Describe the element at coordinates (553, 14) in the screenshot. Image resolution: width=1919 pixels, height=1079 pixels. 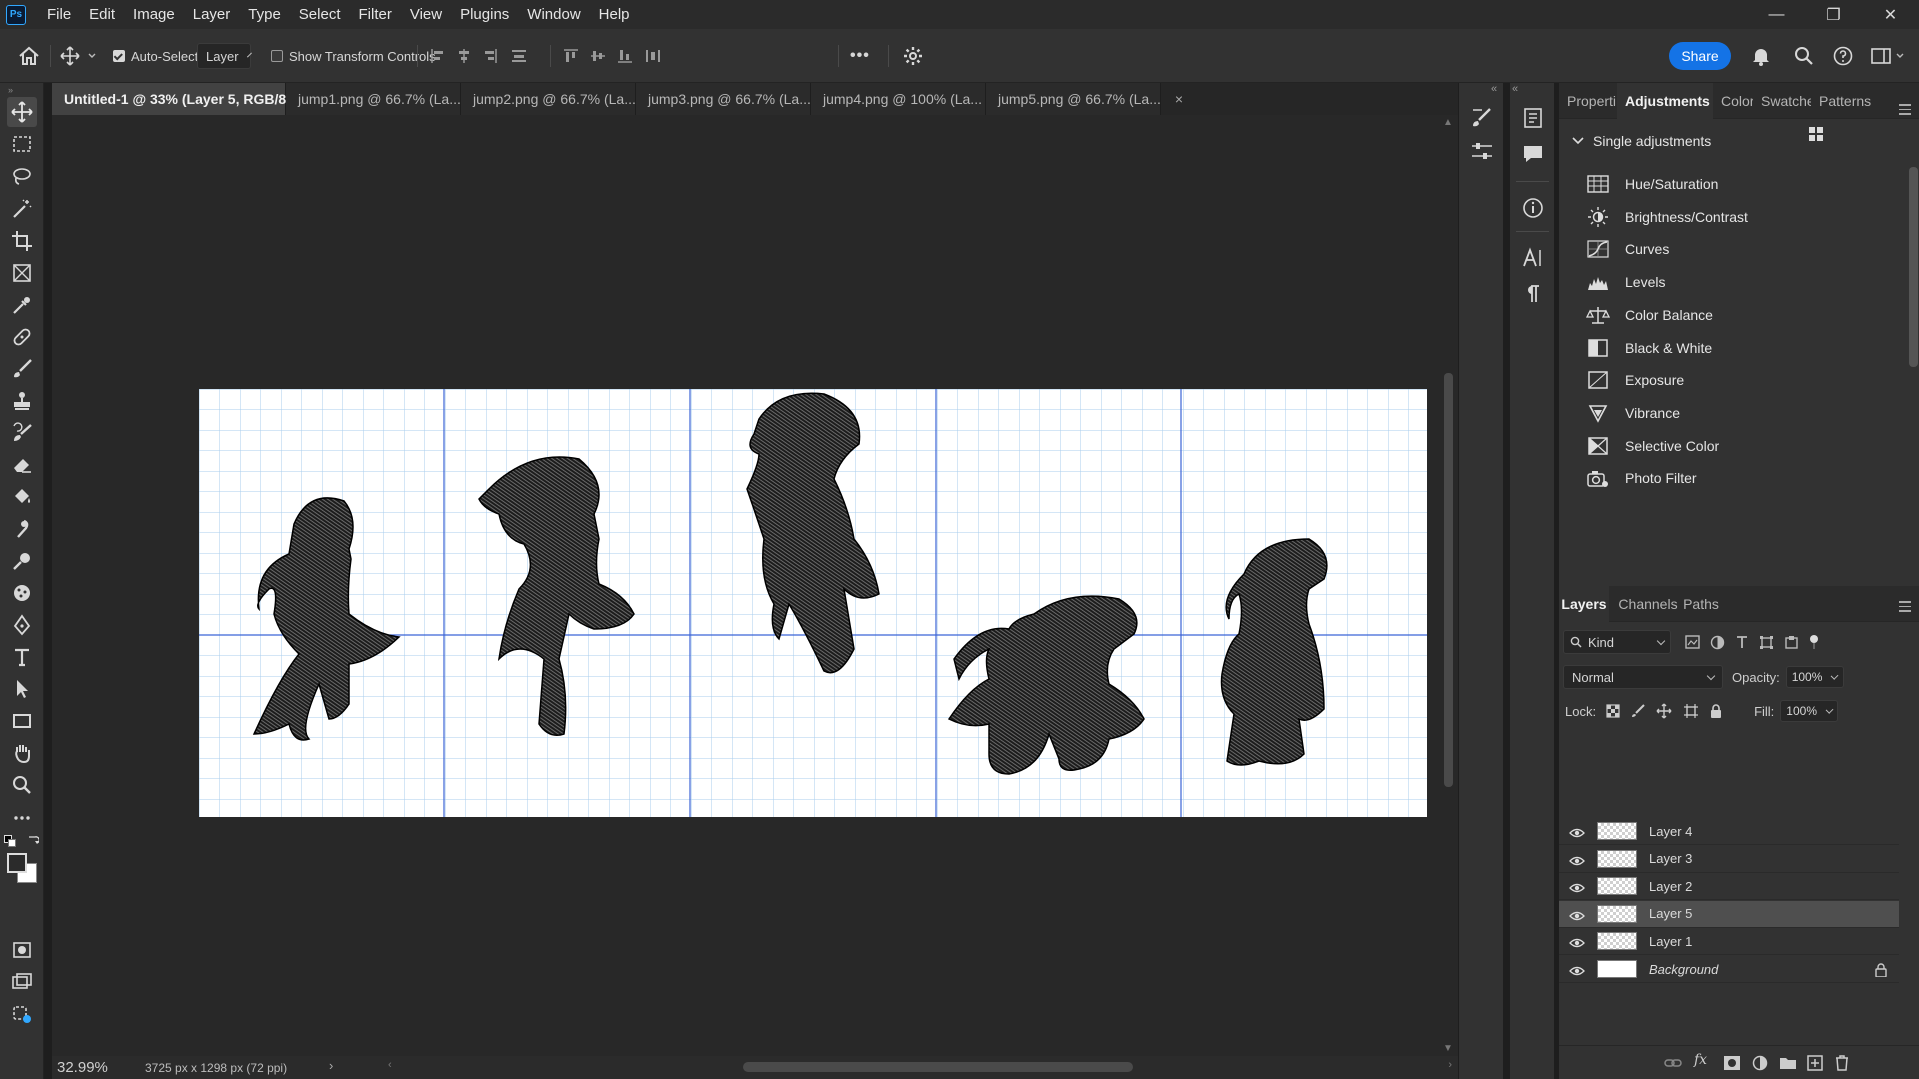
I see `menu-window: Window` at that location.